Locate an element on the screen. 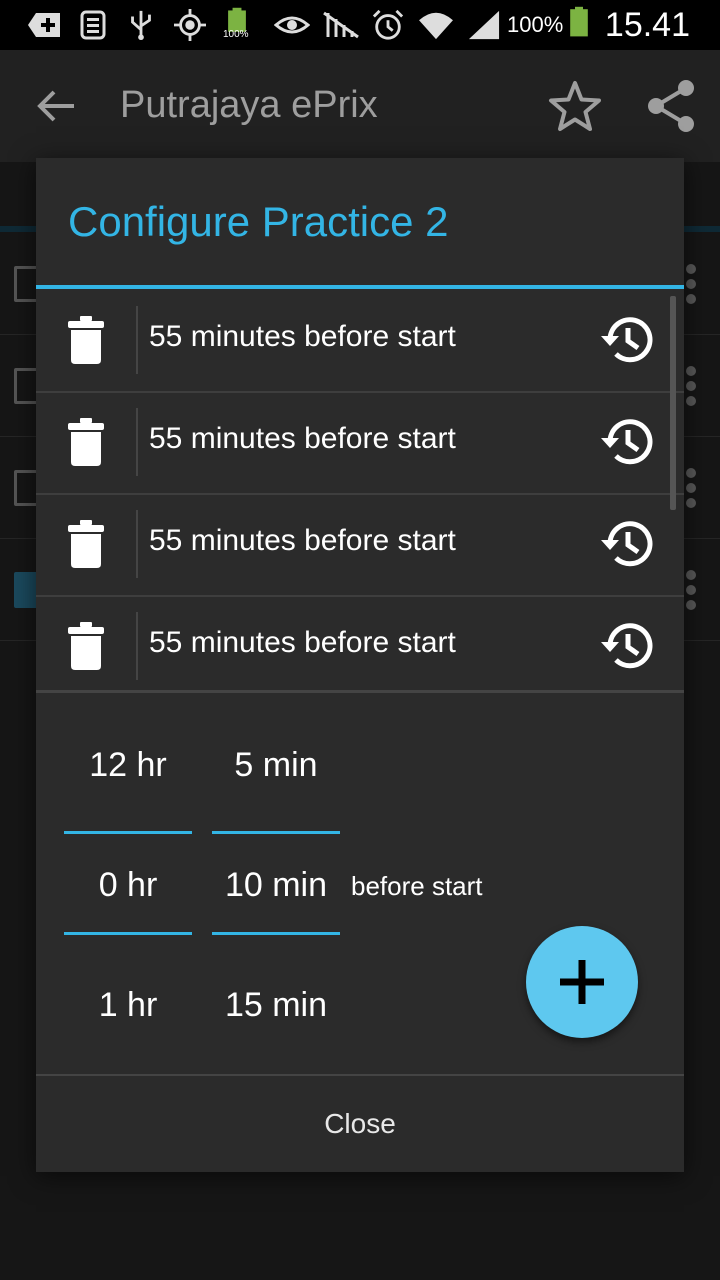  list-scrollbar is located at coordinates (673, 403).